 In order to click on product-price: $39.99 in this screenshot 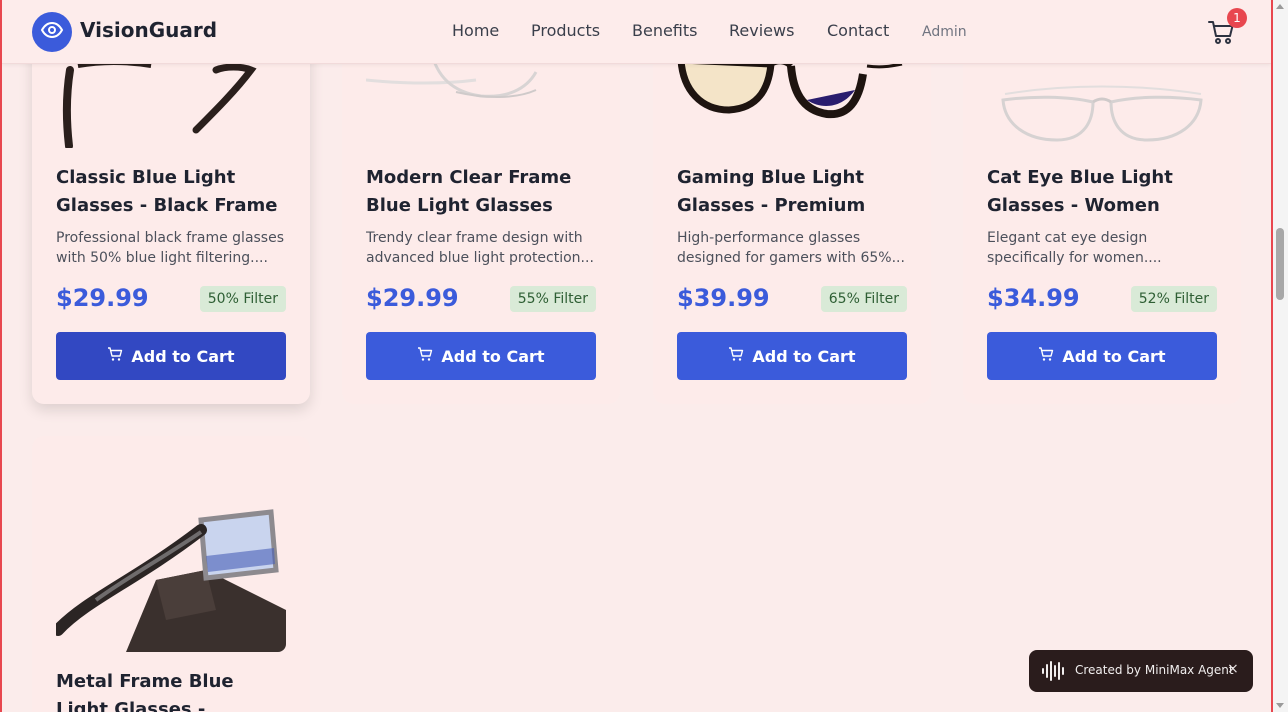, I will do `click(723, 298)`.